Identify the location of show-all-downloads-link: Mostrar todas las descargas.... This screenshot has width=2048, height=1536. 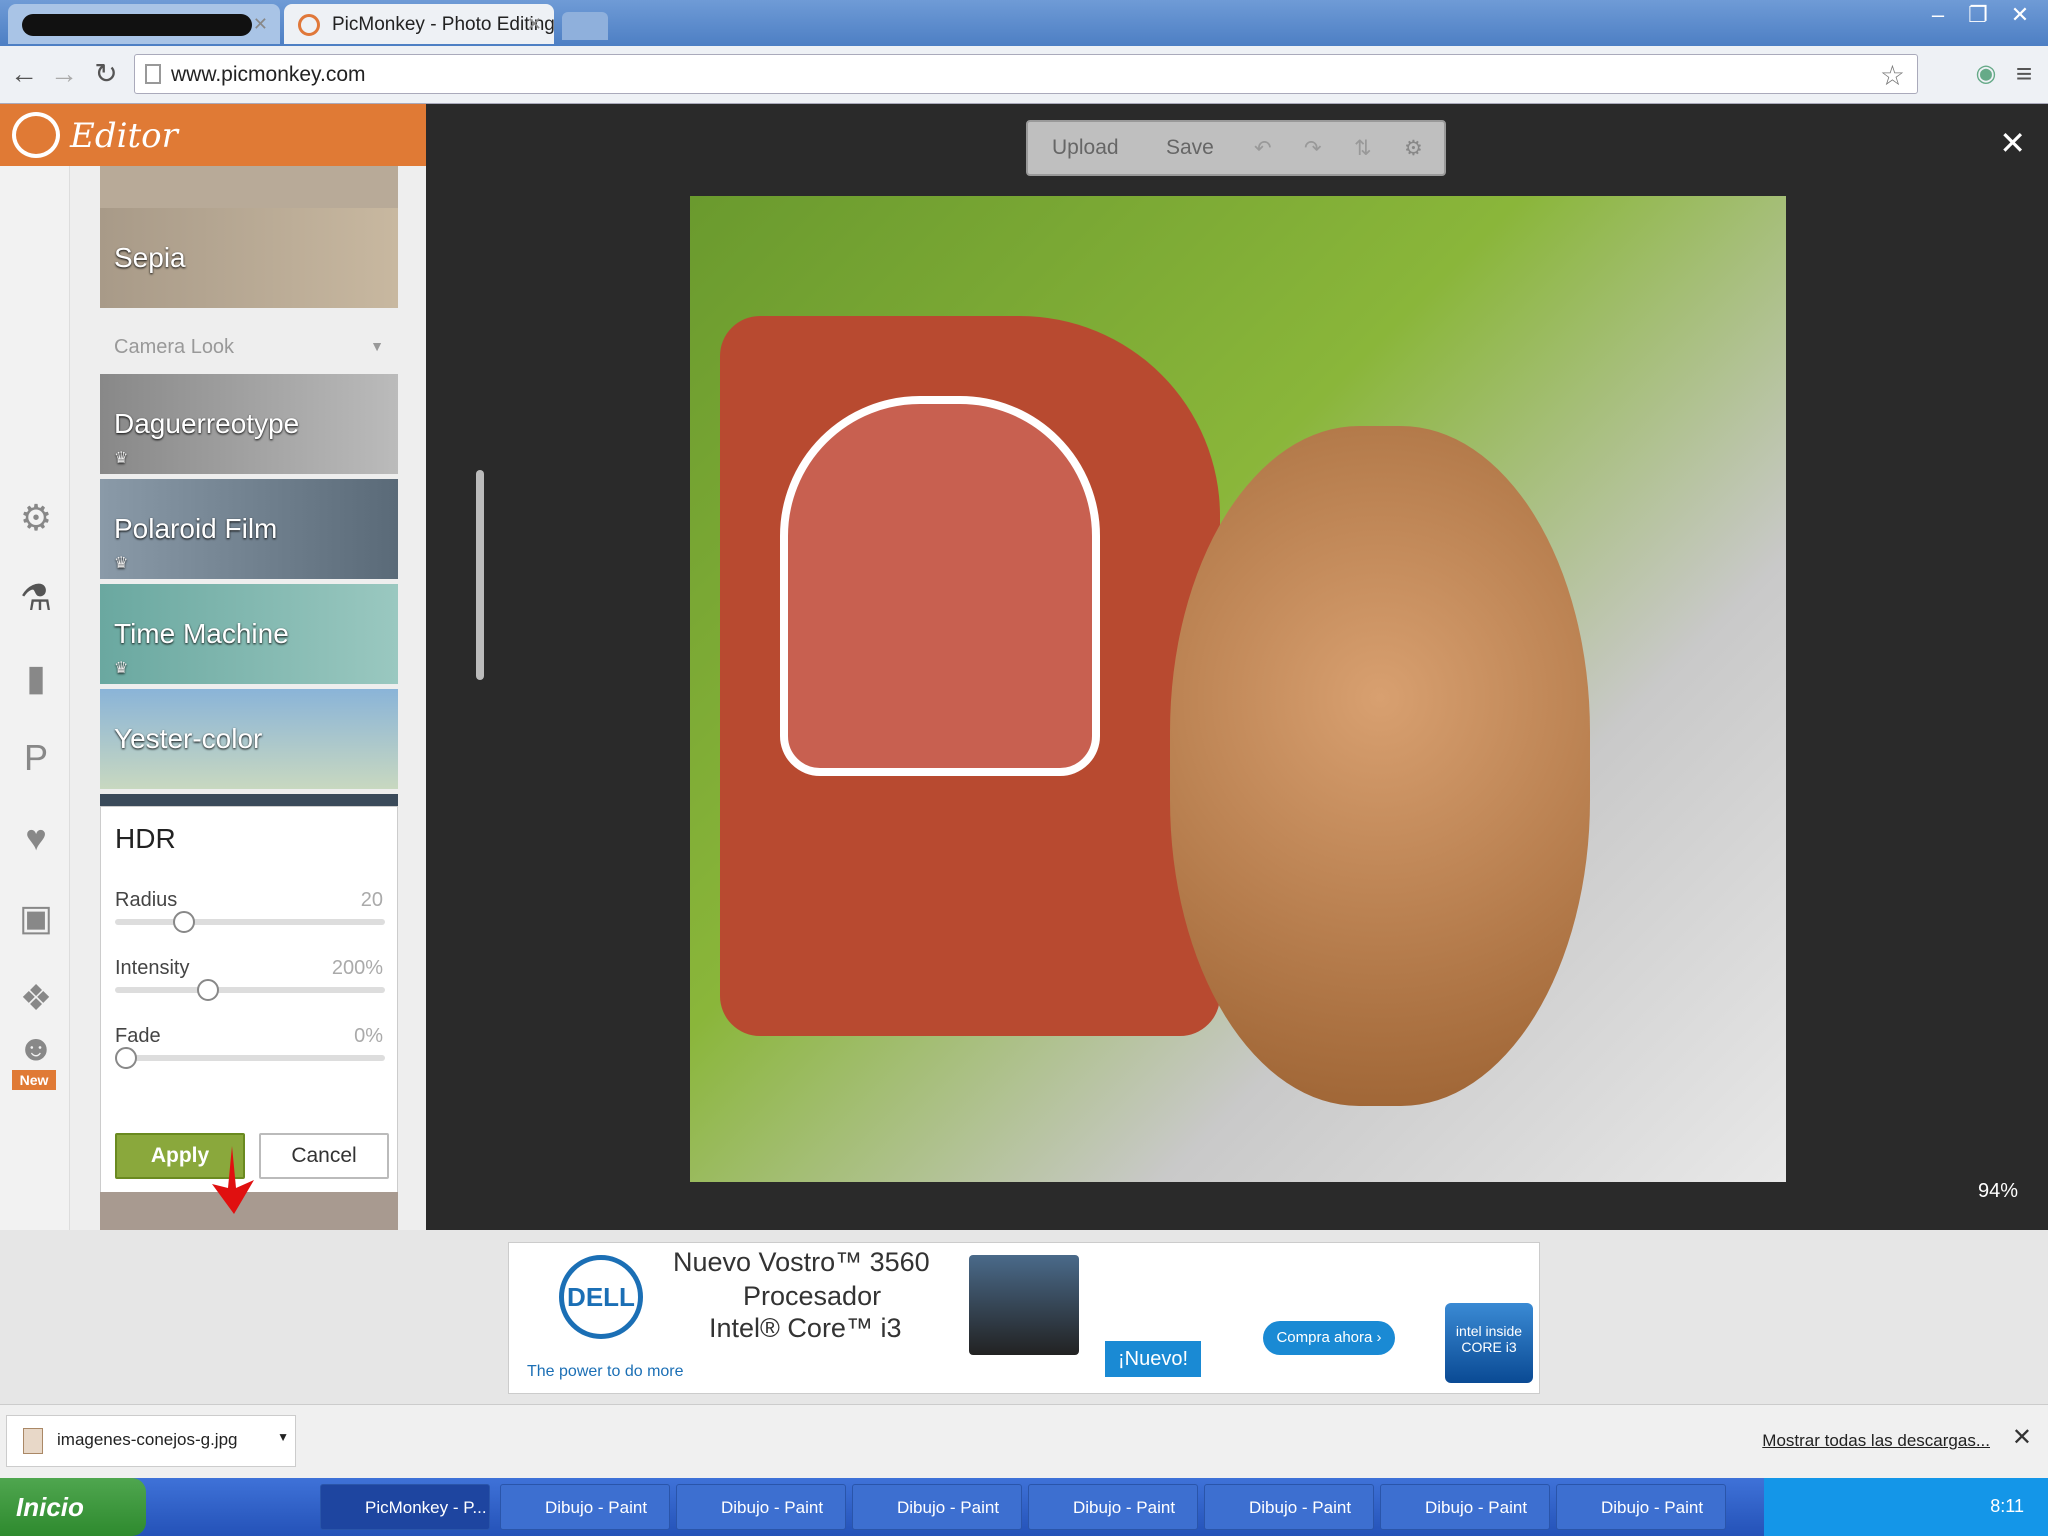
(1876, 1441).